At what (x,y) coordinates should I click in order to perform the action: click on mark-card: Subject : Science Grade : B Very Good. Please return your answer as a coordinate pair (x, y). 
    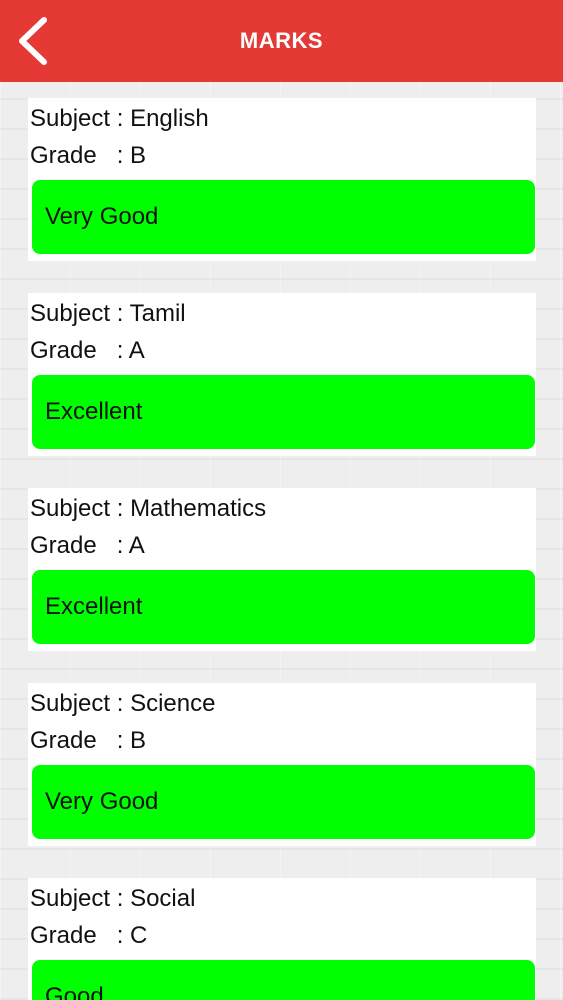
    Looking at the image, I should click on (282, 764).